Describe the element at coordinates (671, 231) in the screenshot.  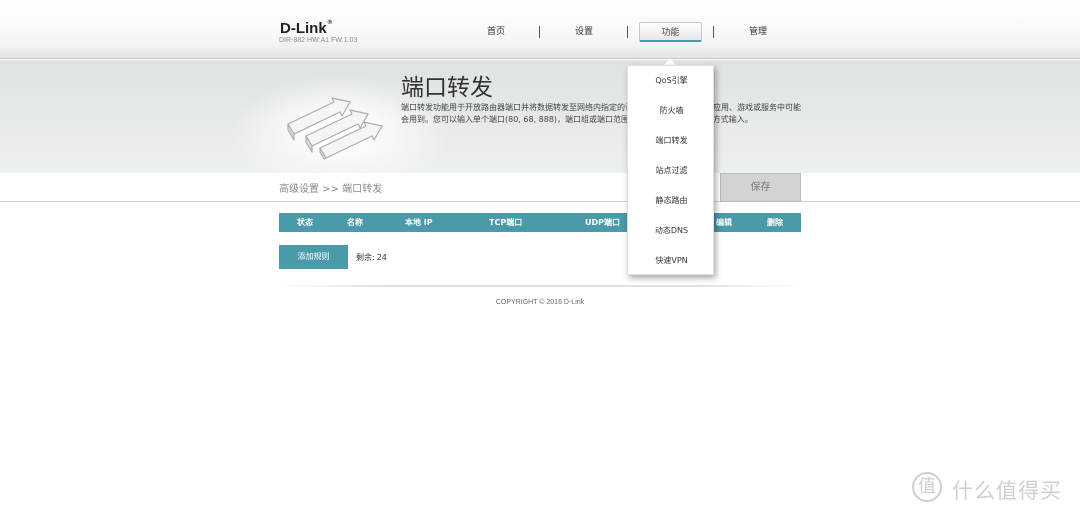
I see `menu-item-dynamic-dns: 动态DNS` at that location.